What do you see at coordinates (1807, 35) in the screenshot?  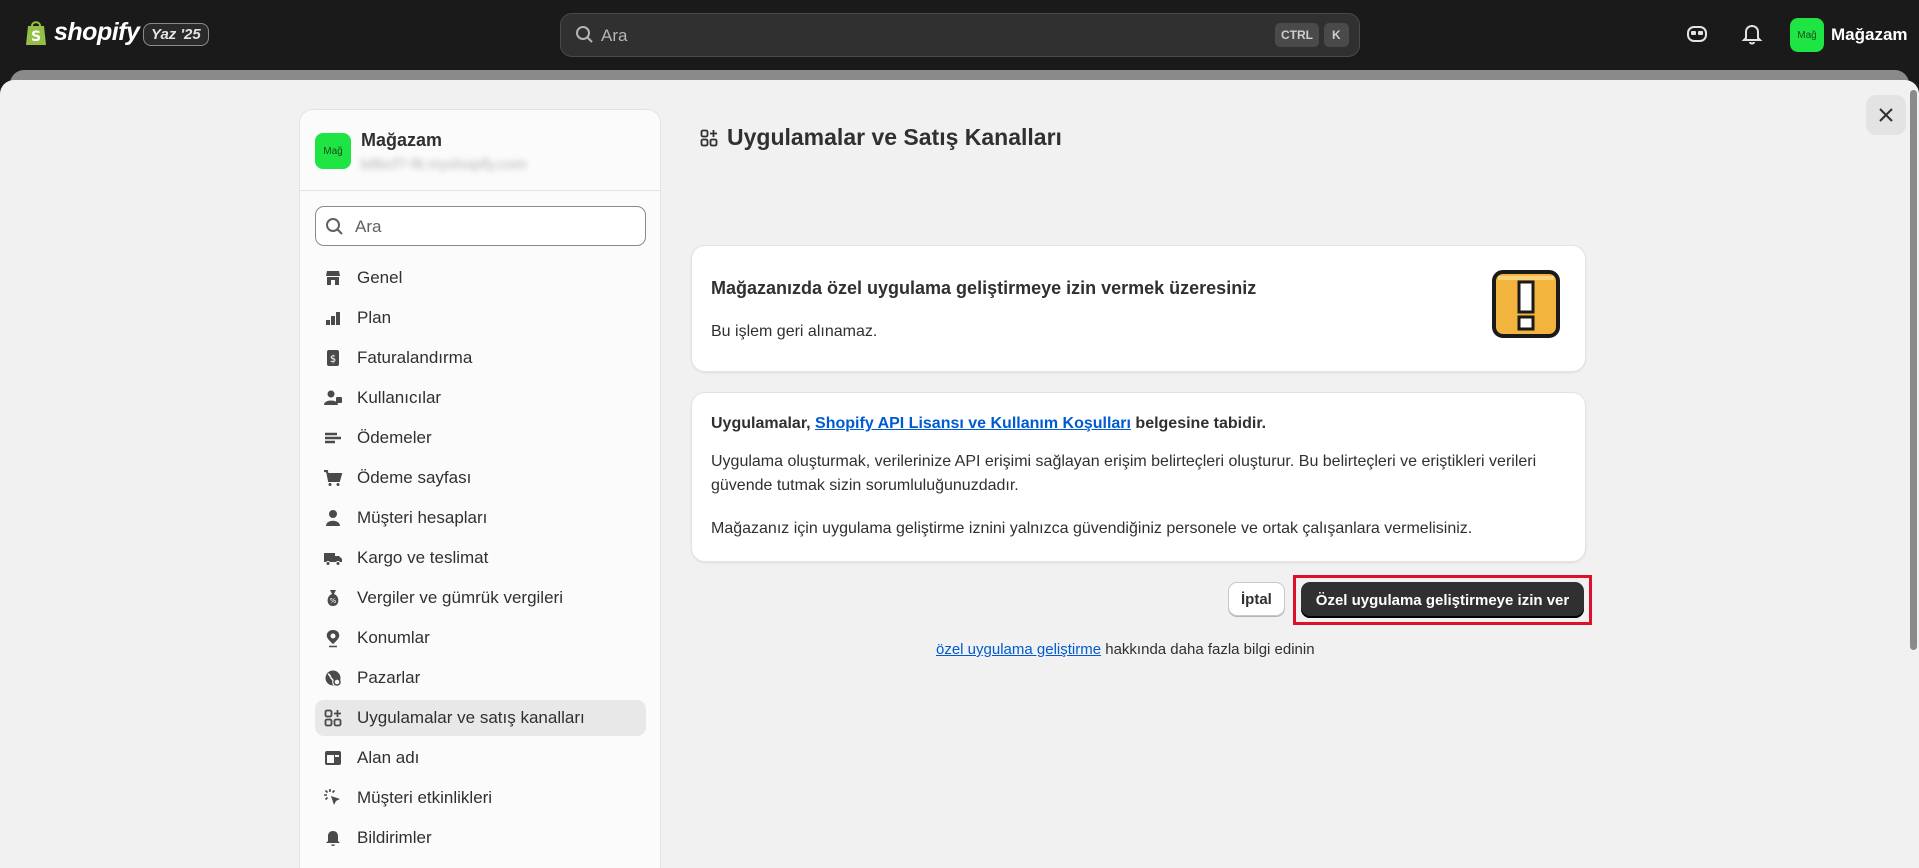 I see `store-avatar: Mağ` at bounding box center [1807, 35].